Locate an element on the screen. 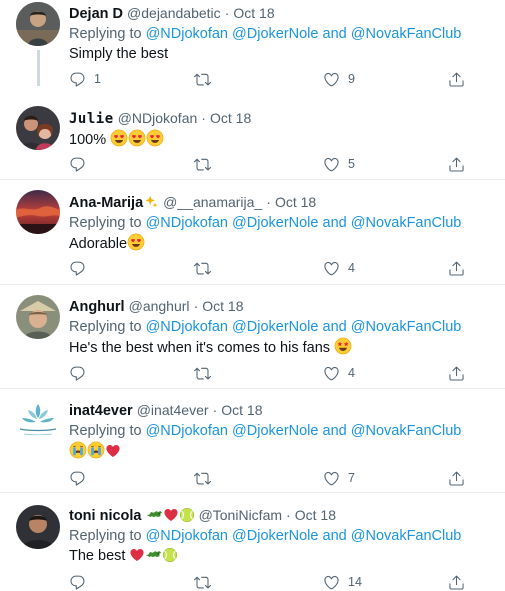 The image size is (505, 591). author-handle: @NDjokofan is located at coordinates (158, 118).